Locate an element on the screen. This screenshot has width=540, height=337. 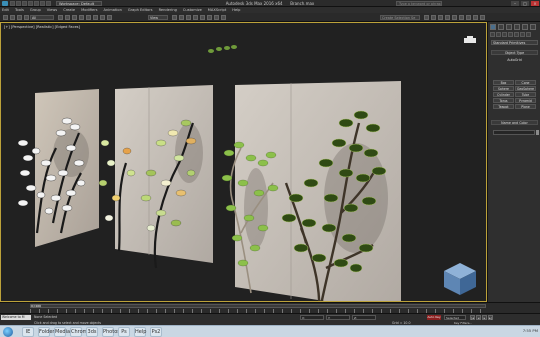
lights-icon is located at coordinates (504, 34).